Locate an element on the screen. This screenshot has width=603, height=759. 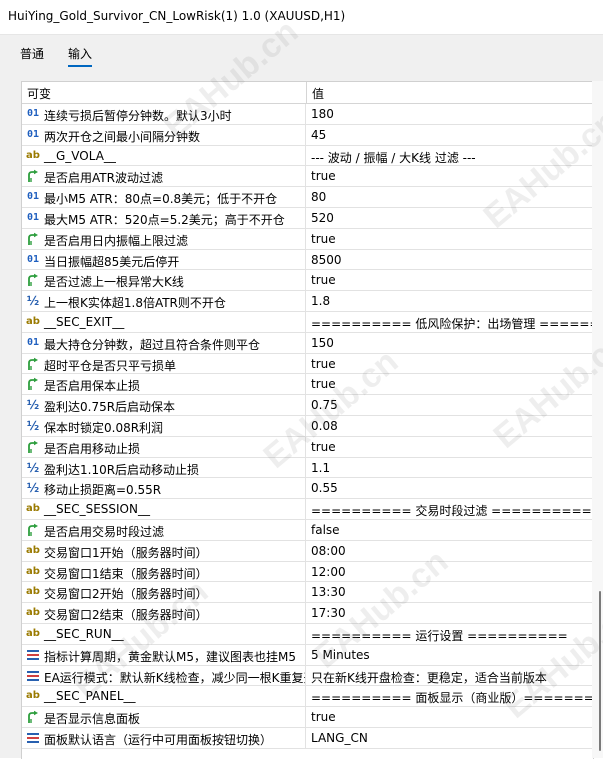
table-row: 01 最小M5 ATR：80点=0.8美元；低于不开仓 80 is located at coordinates (307, 197).